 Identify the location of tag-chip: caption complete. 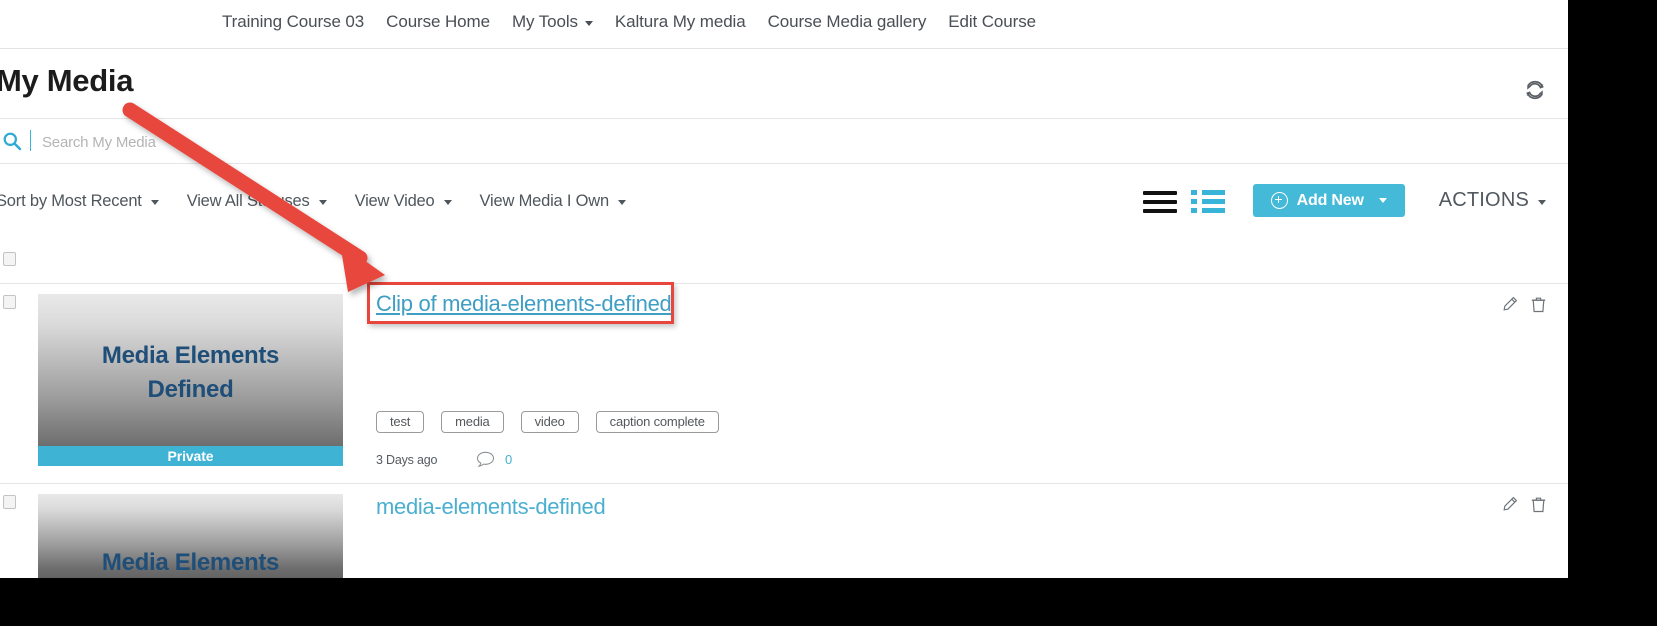
(657, 422).